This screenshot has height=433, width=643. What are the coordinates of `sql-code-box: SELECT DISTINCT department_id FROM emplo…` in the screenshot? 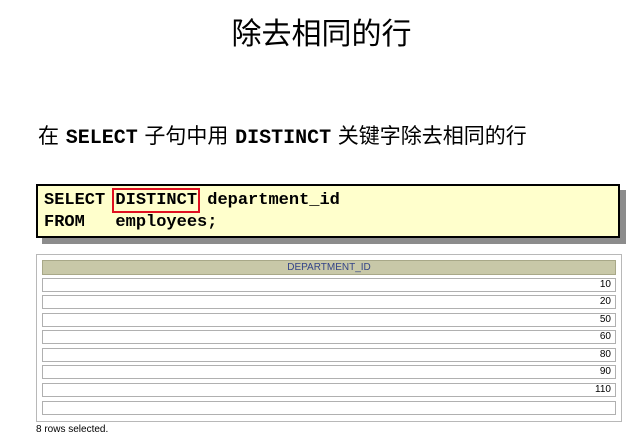 It's located at (328, 211).